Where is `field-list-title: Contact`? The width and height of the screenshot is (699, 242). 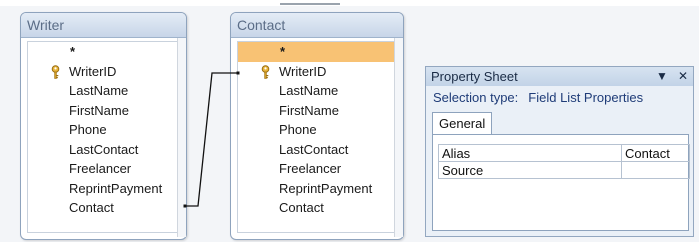
field-list-title: Contact is located at coordinates (317, 25).